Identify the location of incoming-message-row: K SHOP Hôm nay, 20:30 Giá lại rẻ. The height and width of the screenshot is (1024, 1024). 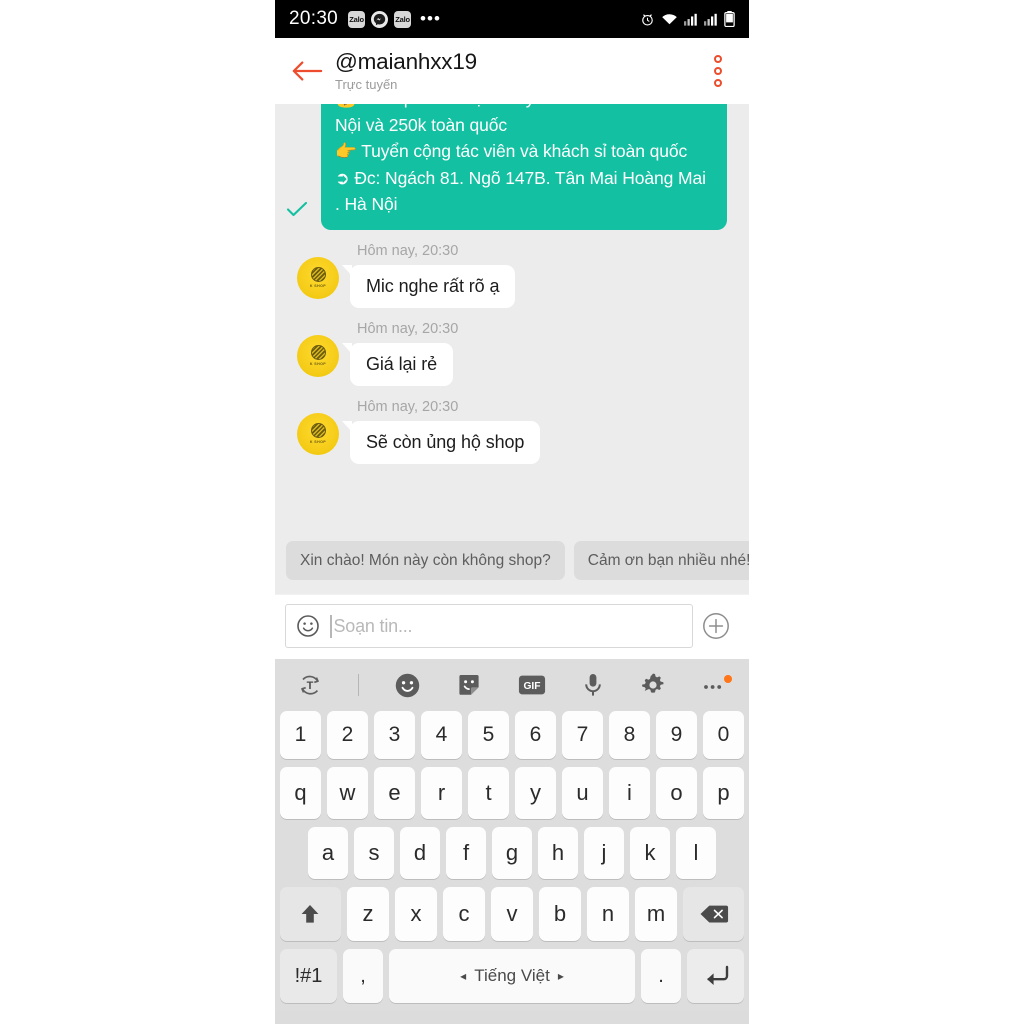
(512, 347).